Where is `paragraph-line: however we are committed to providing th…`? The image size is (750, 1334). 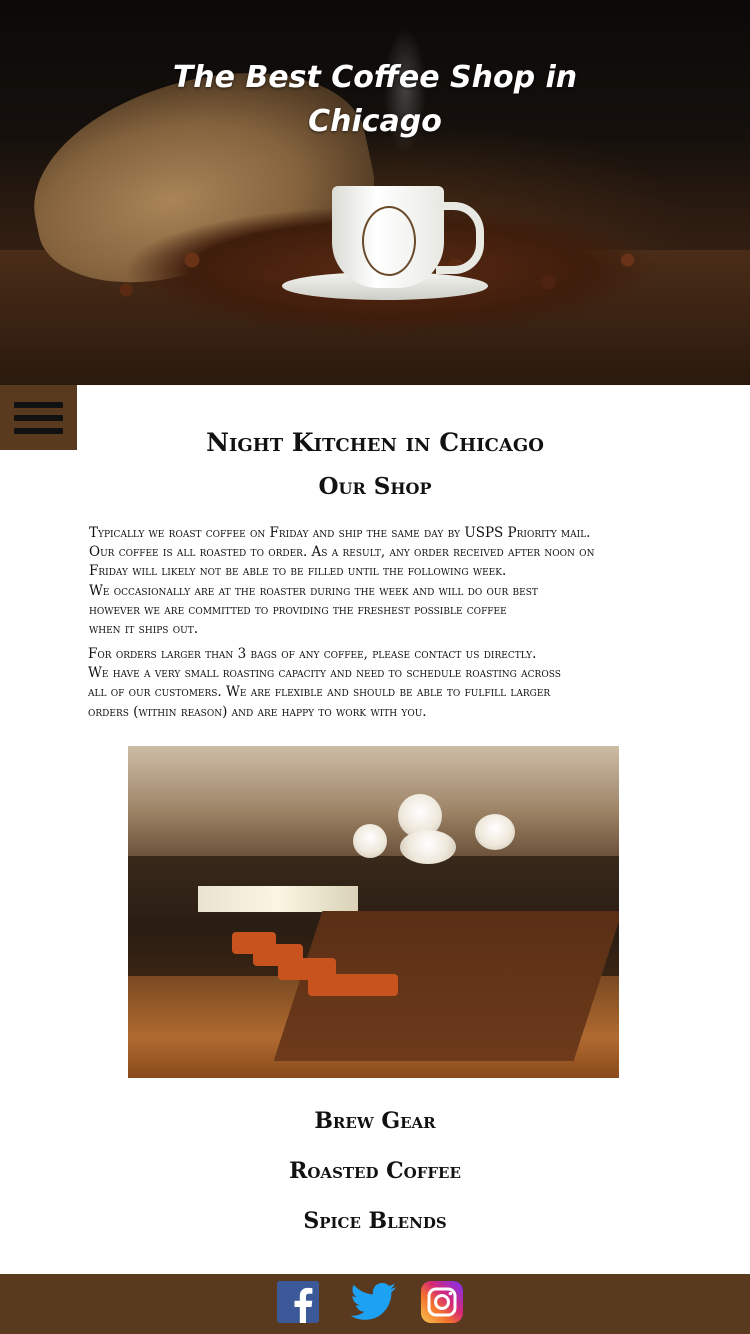
paragraph-line: however we are committed to providing th… is located at coordinates (298, 609).